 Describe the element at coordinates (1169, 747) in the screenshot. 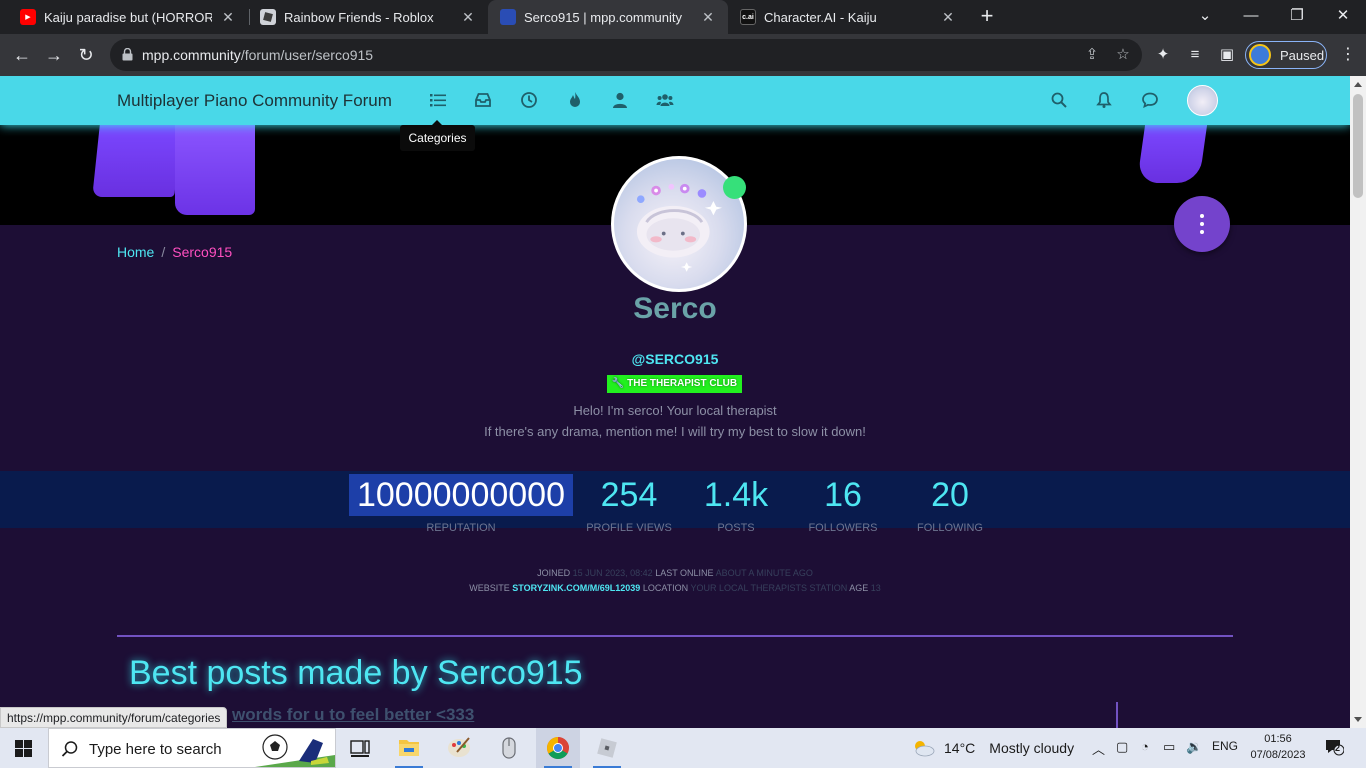

I see `battery-icon: ▭` at that location.